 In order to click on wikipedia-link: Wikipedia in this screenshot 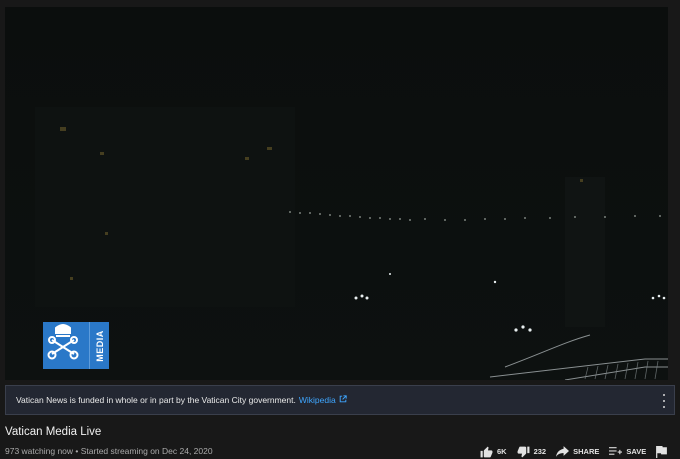, I will do `click(323, 400)`.